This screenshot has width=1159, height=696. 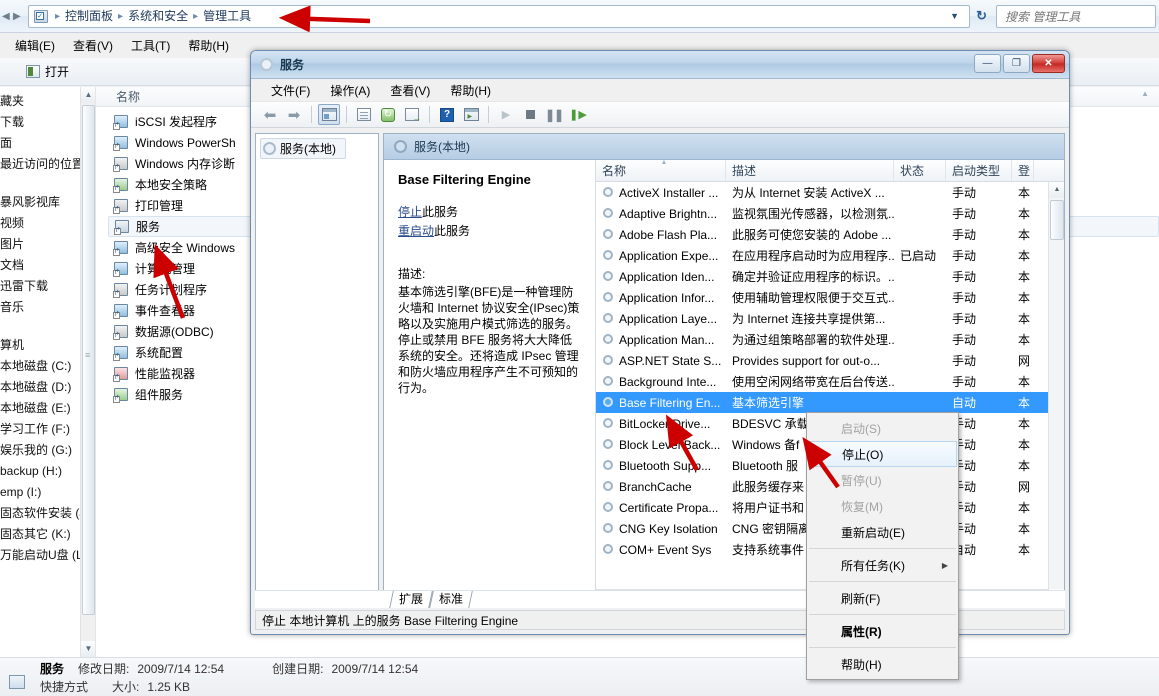 I want to click on tree-node-services-local: 服务(本地), so click(x=303, y=148).